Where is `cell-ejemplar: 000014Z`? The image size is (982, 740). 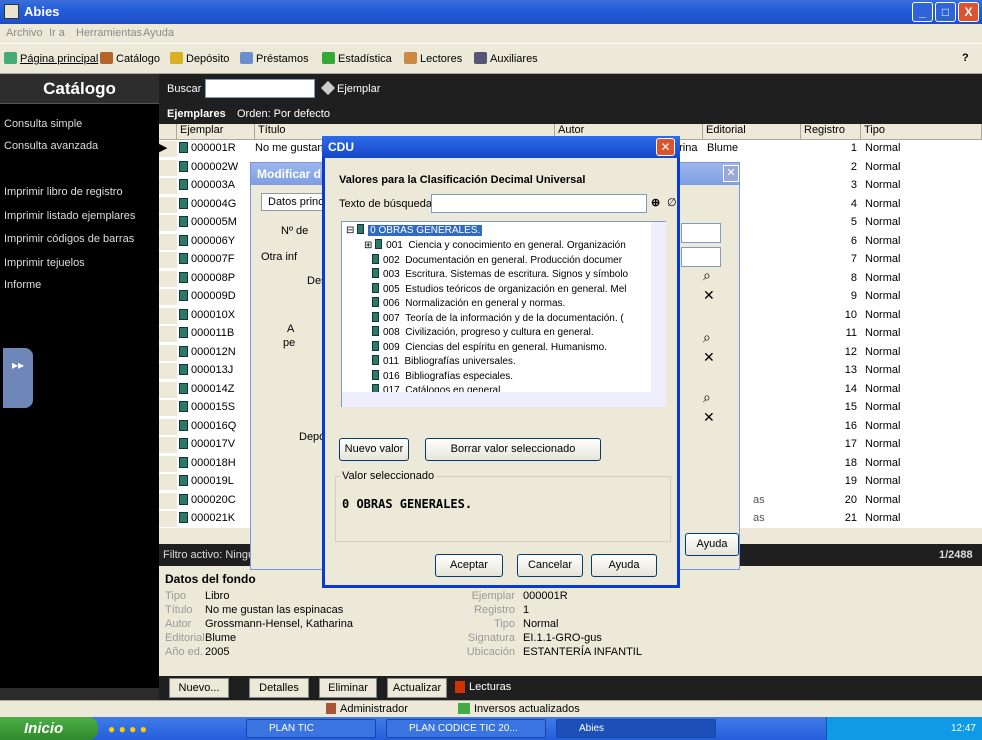 cell-ejemplar: 000014Z is located at coordinates (217, 390).